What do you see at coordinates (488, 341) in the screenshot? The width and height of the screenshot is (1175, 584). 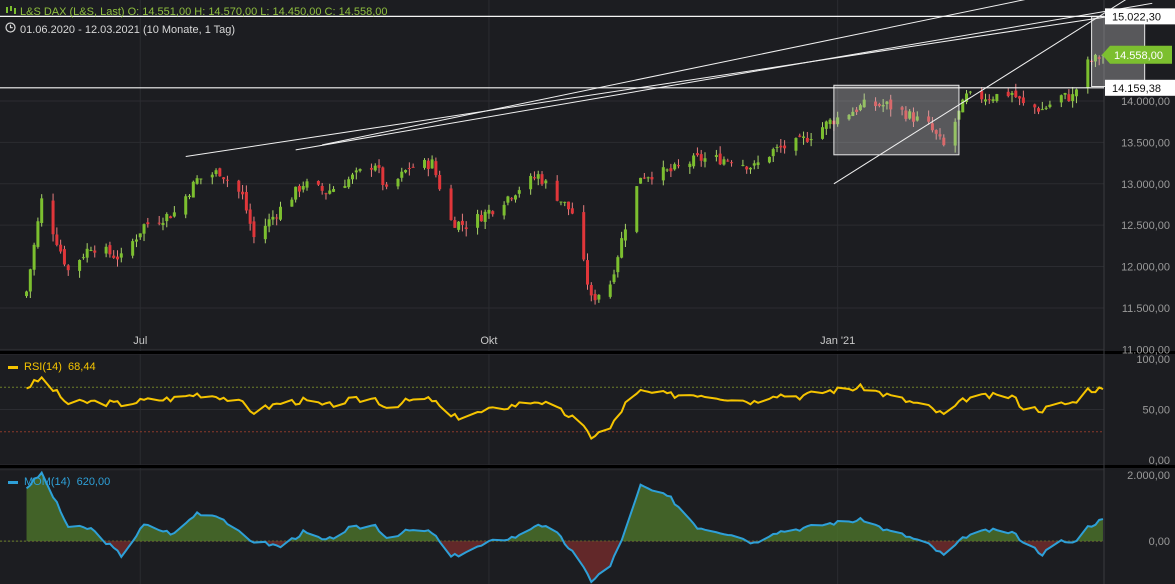 I see `time-axis-tick-label: Okt` at bounding box center [488, 341].